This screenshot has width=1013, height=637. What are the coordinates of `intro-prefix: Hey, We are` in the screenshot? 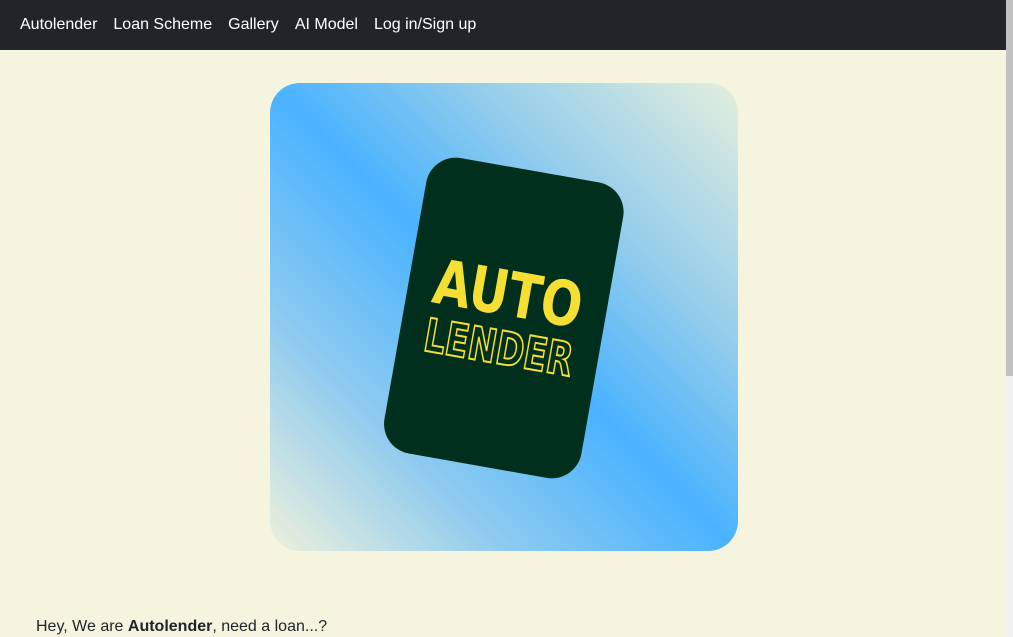 It's located at (82, 626).